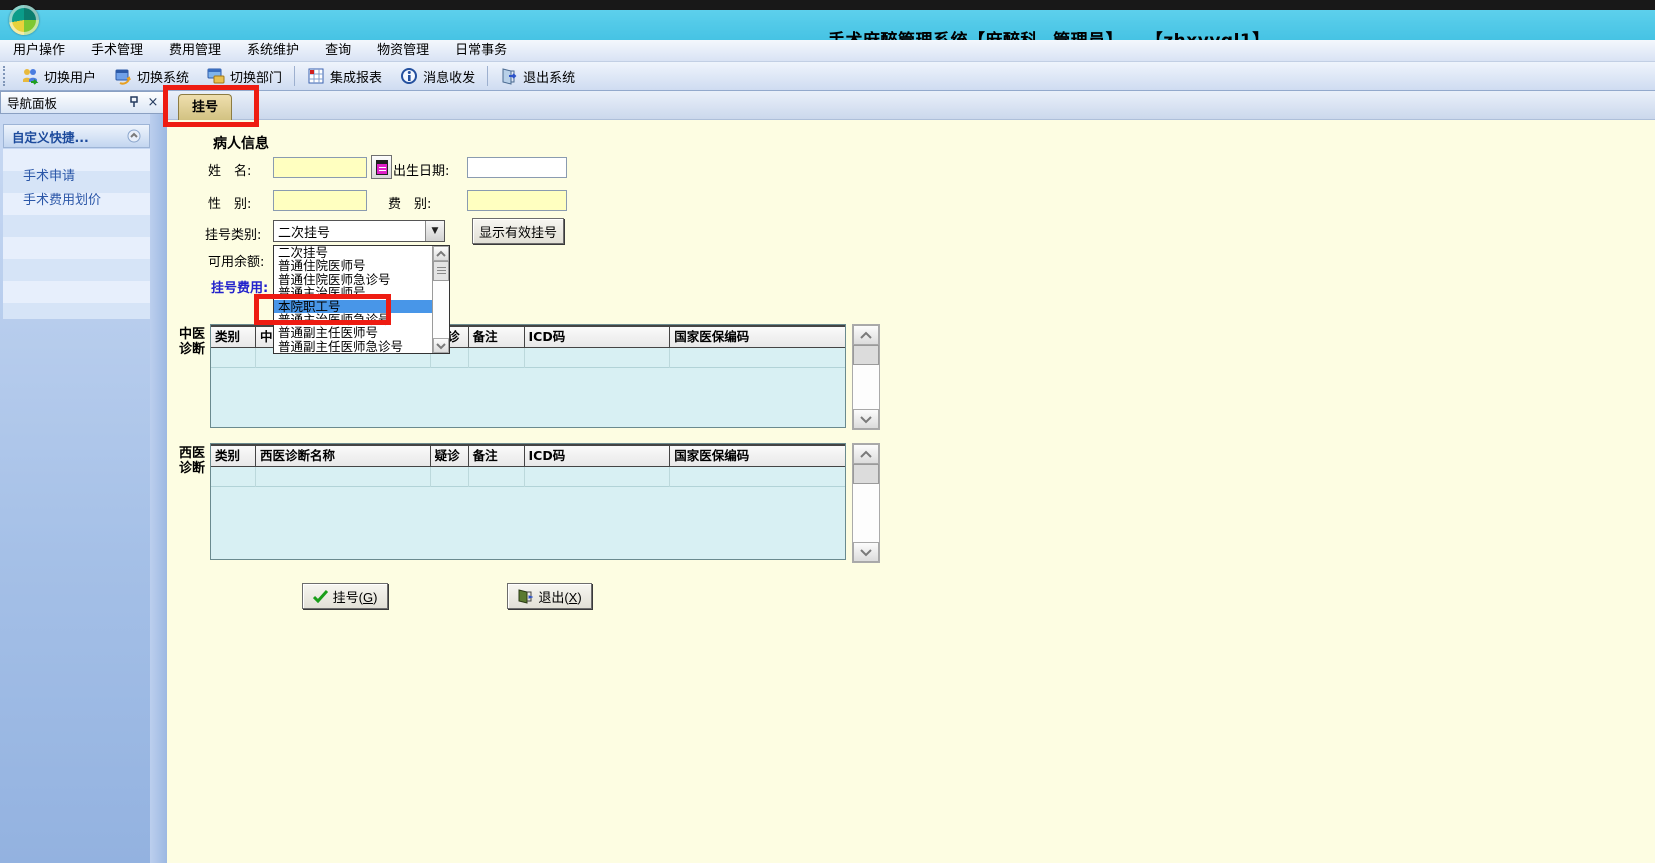  What do you see at coordinates (525, 596) in the screenshot?
I see `exit-door-icon` at bounding box center [525, 596].